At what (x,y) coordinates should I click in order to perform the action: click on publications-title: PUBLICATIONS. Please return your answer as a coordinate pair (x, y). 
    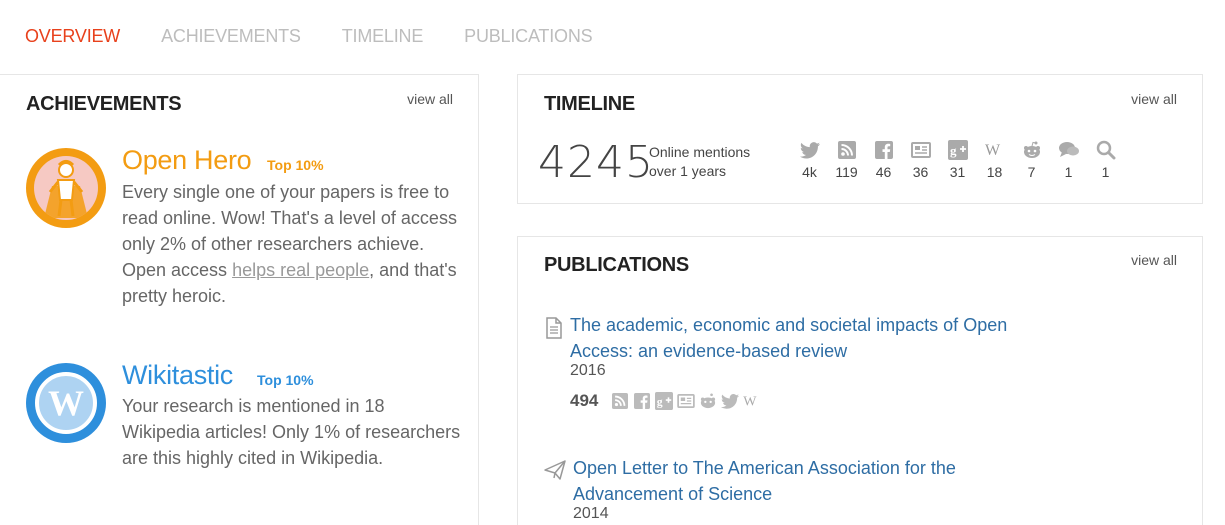
    Looking at the image, I should click on (616, 265).